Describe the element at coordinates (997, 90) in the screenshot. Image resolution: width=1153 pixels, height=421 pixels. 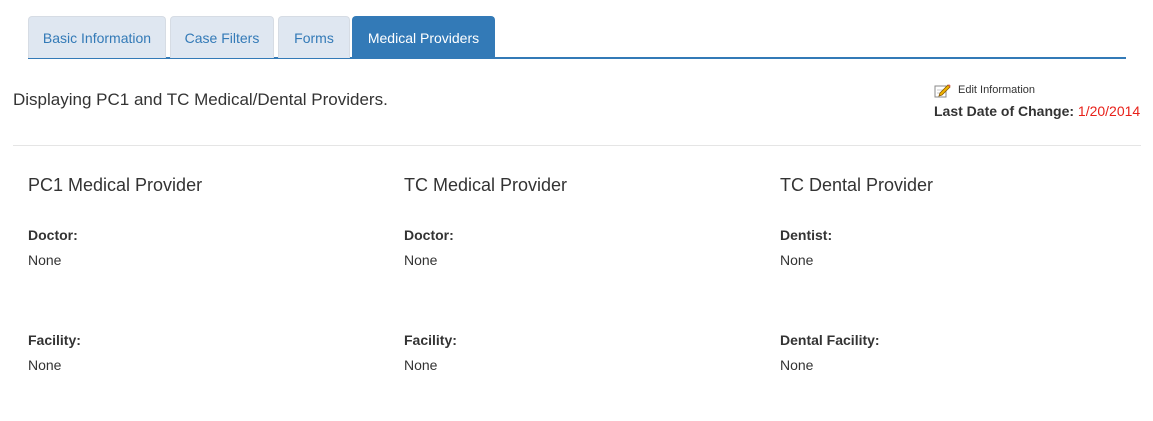
I see `edit-information-label: Edit Information` at that location.